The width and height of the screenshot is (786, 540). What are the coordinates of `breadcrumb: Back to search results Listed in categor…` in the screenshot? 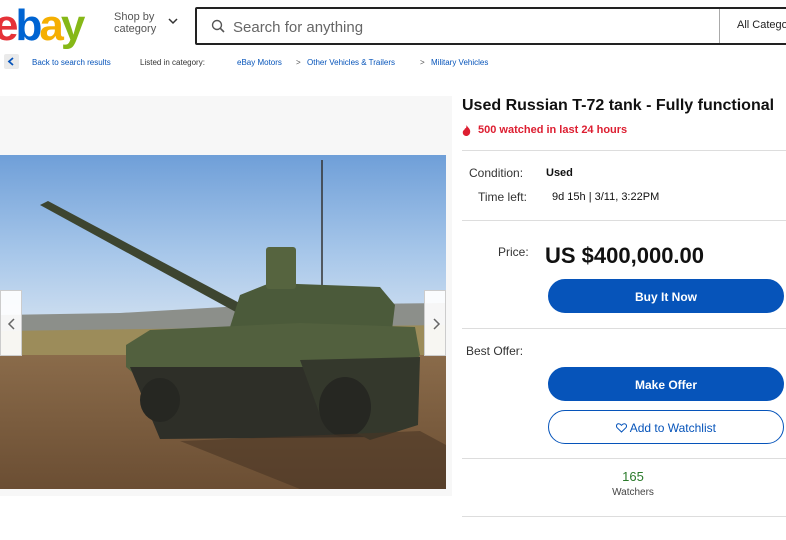 It's located at (393, 63).